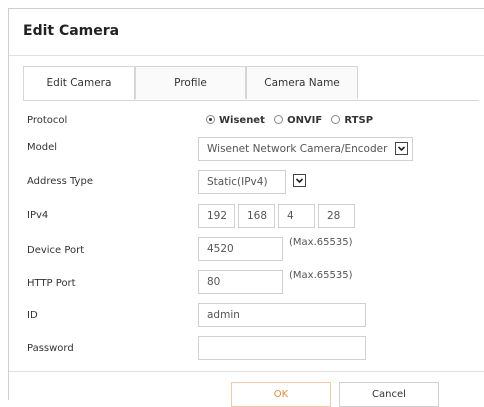 This screenshot has height=407, width=484. Describe the element at coordinates (321, 242) in the screenshot. I see `device-port-hint: (Max.65535)` at that location.